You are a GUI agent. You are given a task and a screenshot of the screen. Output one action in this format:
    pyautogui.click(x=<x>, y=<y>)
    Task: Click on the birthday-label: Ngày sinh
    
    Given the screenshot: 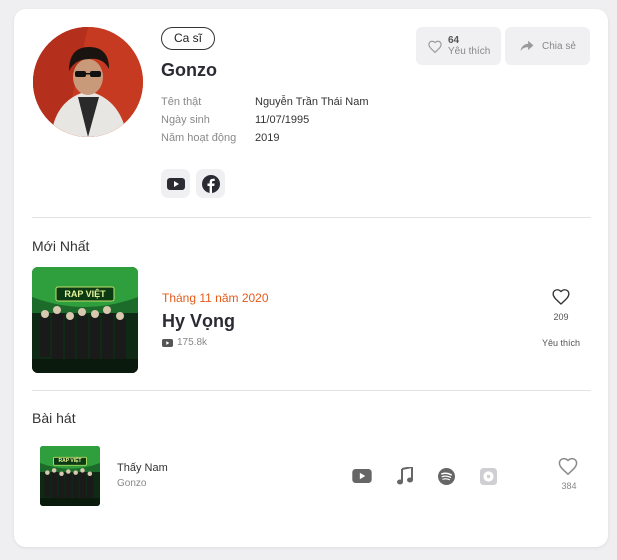 What is the action you would take?
    pyautogui.click(x=185, y=120)
    